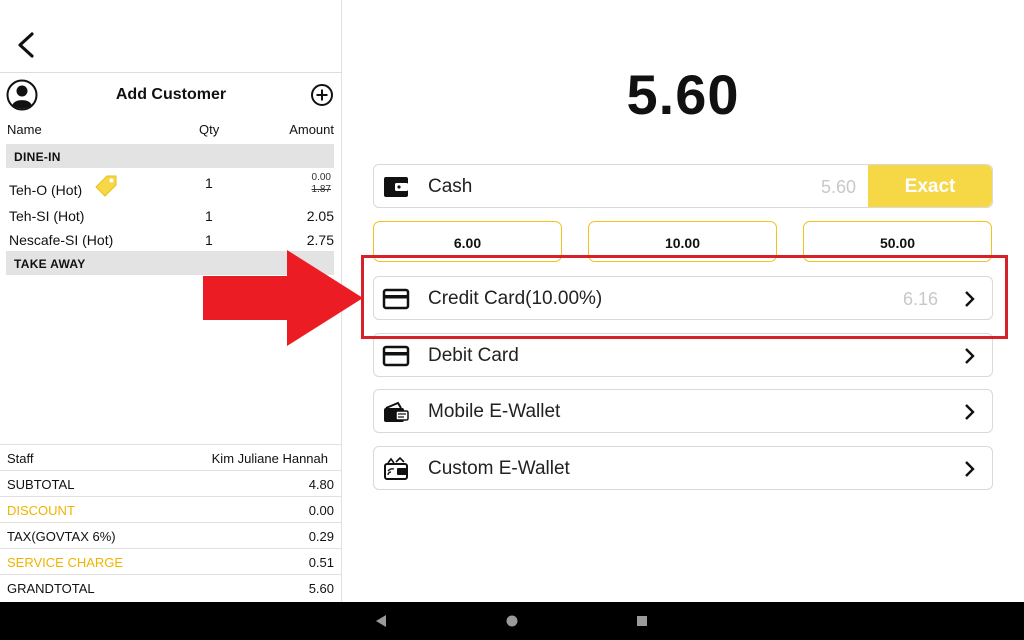 This screenshot has width=1024, height=640. What do you see at coordinates (683, 94) in the screenshot?
I see `payment-total: 5.60` at bounding box center [683, 94].